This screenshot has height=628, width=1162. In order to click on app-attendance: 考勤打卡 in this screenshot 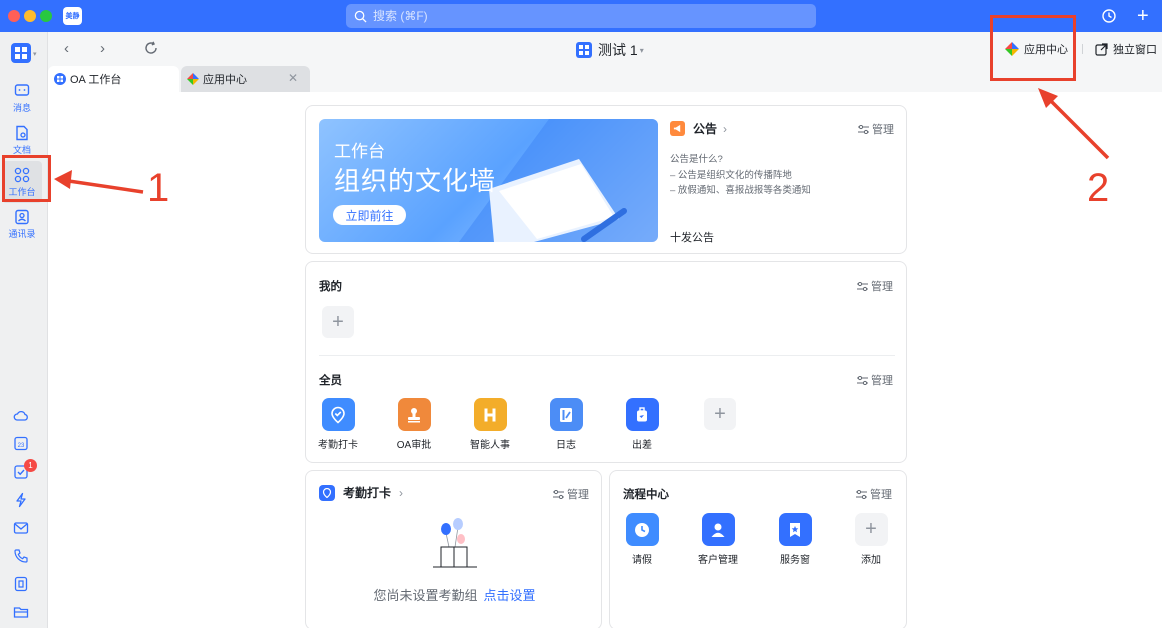, I will do `click(338, 424)`.